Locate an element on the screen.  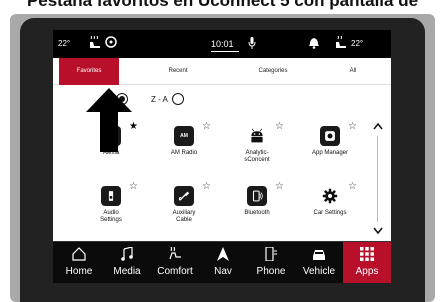
car-settings-icon is located at coordinates (330, 196).